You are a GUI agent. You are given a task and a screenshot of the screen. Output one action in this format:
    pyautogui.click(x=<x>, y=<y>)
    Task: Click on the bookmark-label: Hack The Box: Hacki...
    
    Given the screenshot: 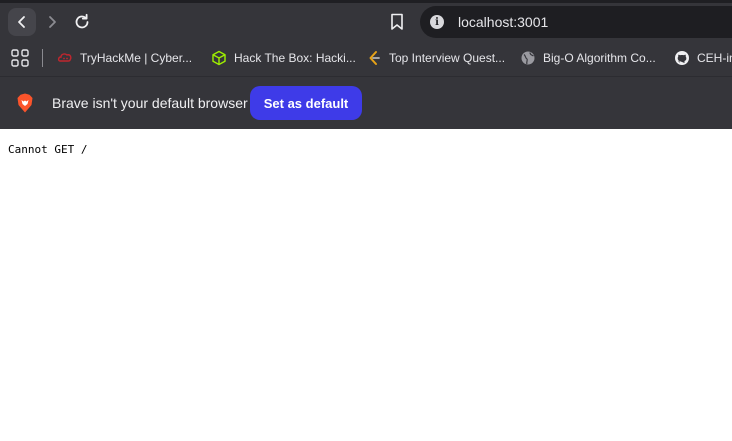 What is the action you would take?
    pyautogui.click(x=295, y=58)
    